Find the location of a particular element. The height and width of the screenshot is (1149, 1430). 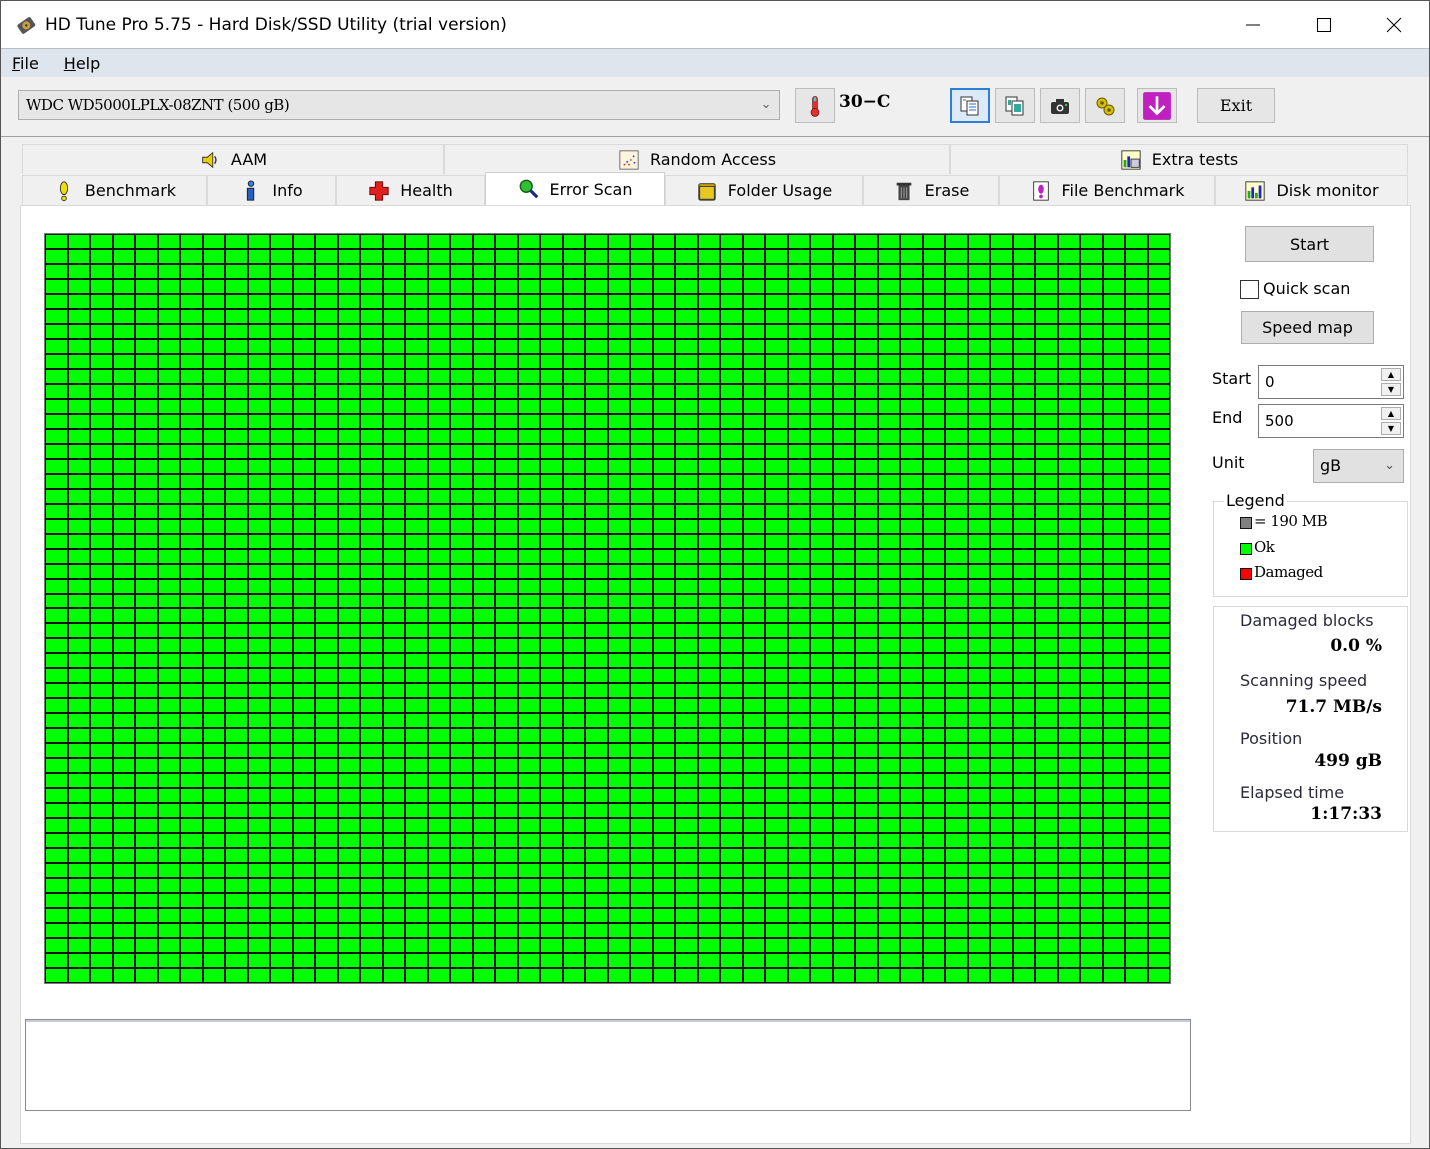

exit-button: Exit is located at coordinates (1236, 105).